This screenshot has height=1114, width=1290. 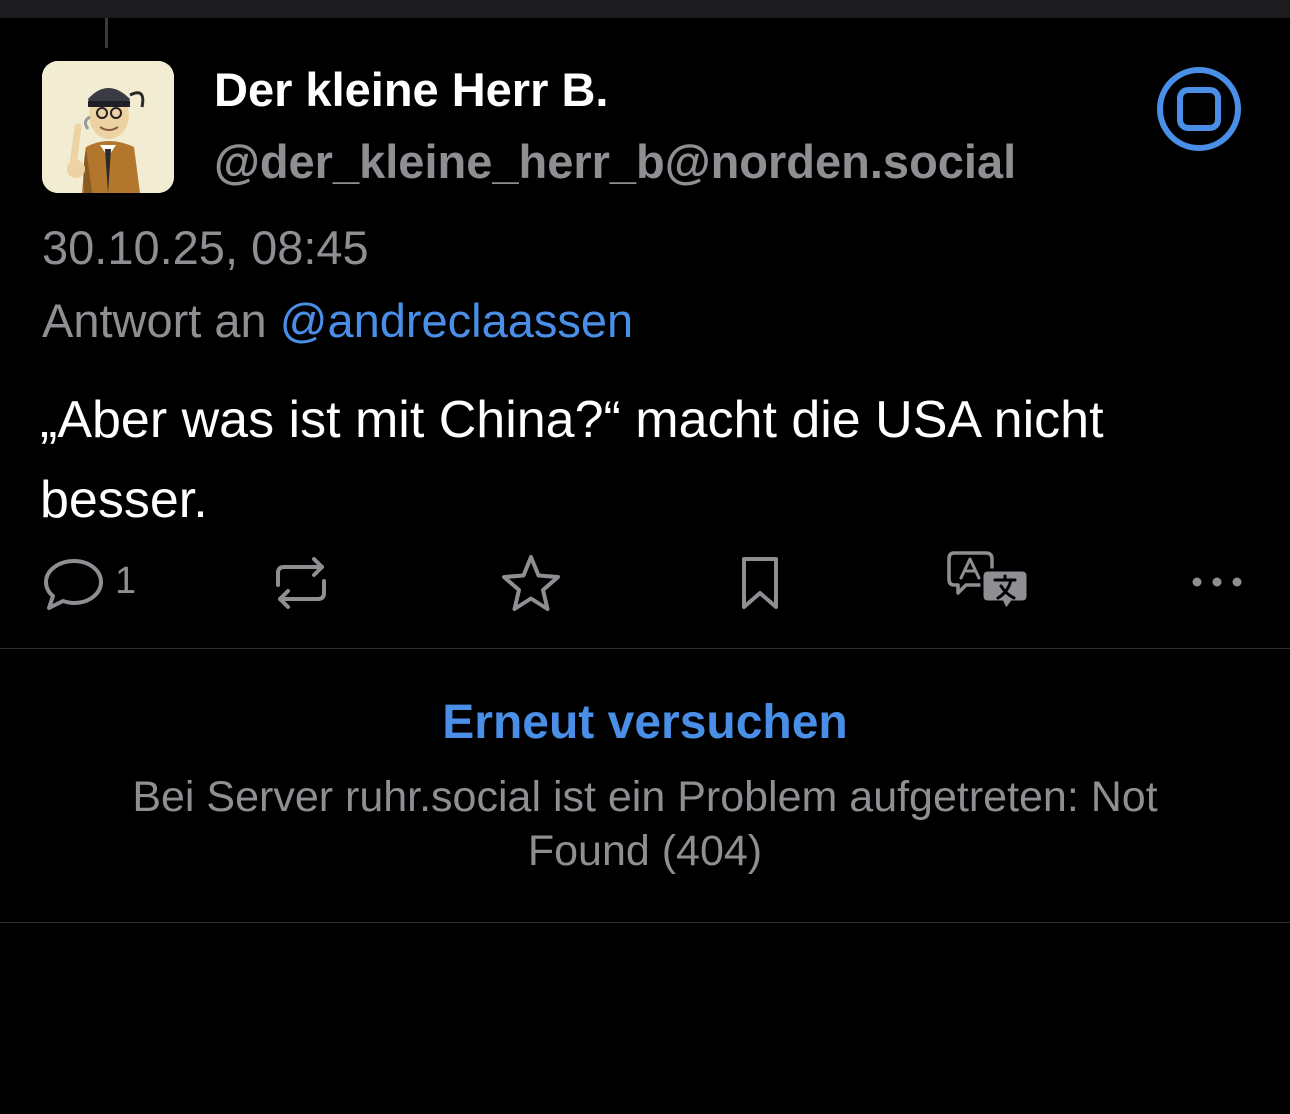 I want to click on reply-to-line: Antwort an @andreclaassen, so click(x=337, y=320).